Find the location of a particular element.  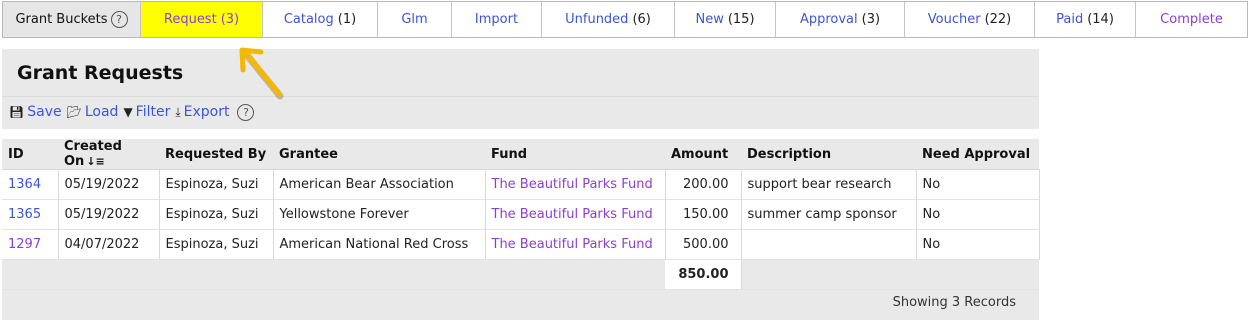

col-header-description: Description is located at coordinates (828, 154).